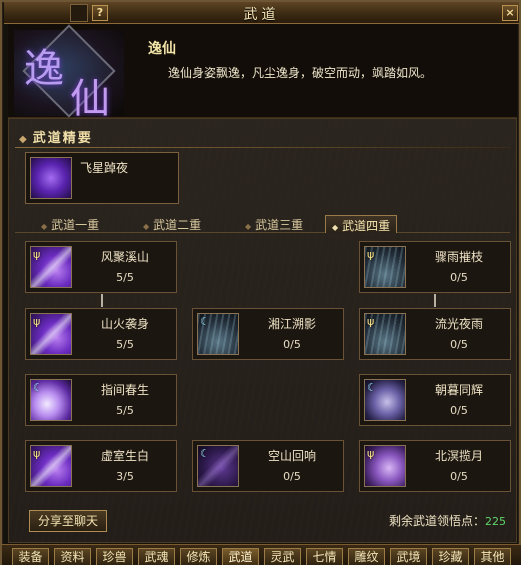 The image size is (521, 565). Describe the element at coordinates (125, 476) in the screenshot. I see `skill-level: 3/5` at that location.